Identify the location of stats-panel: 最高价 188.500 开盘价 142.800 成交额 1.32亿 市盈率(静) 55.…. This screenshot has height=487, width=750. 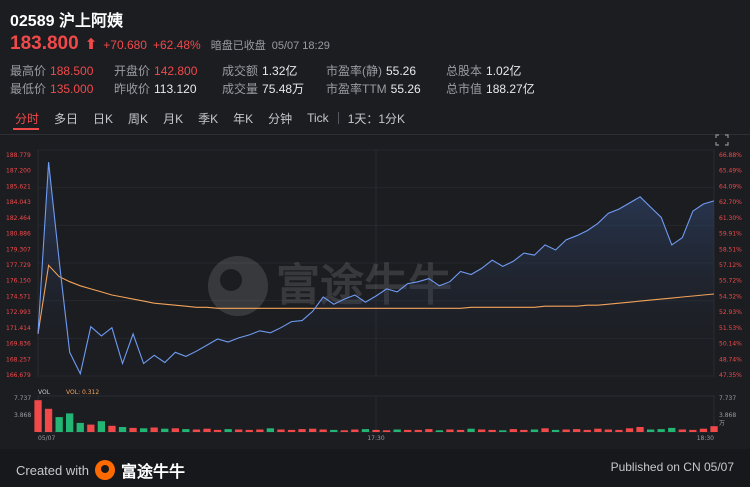
(380, 80).